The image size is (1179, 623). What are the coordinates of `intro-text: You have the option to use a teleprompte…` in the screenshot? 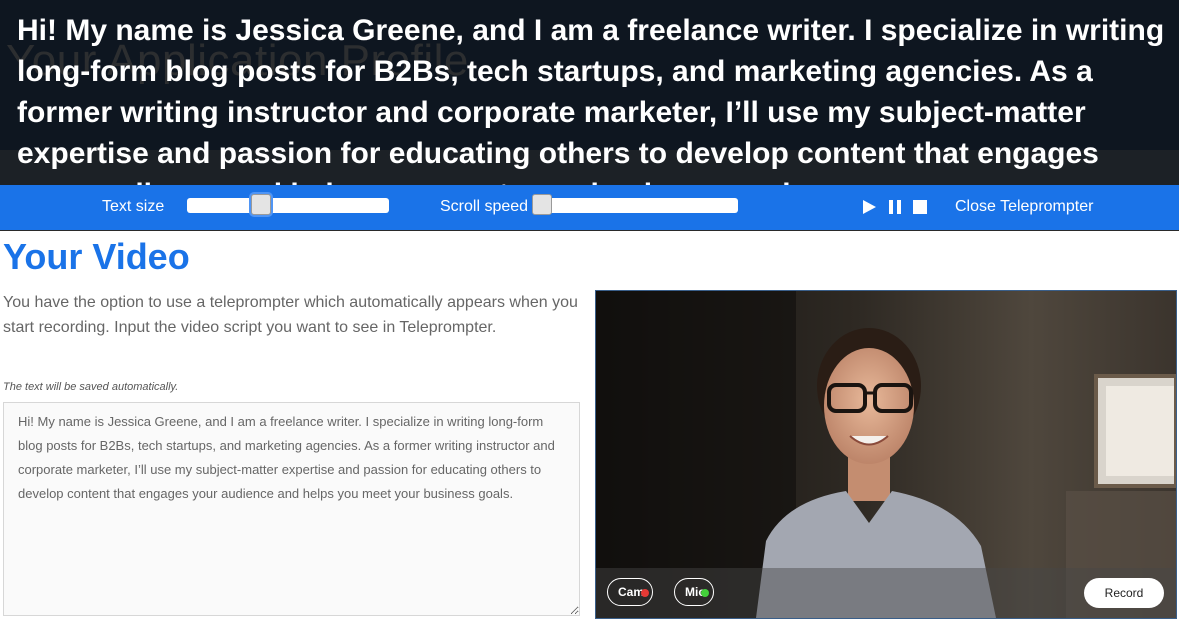 It's located at (290, 315).